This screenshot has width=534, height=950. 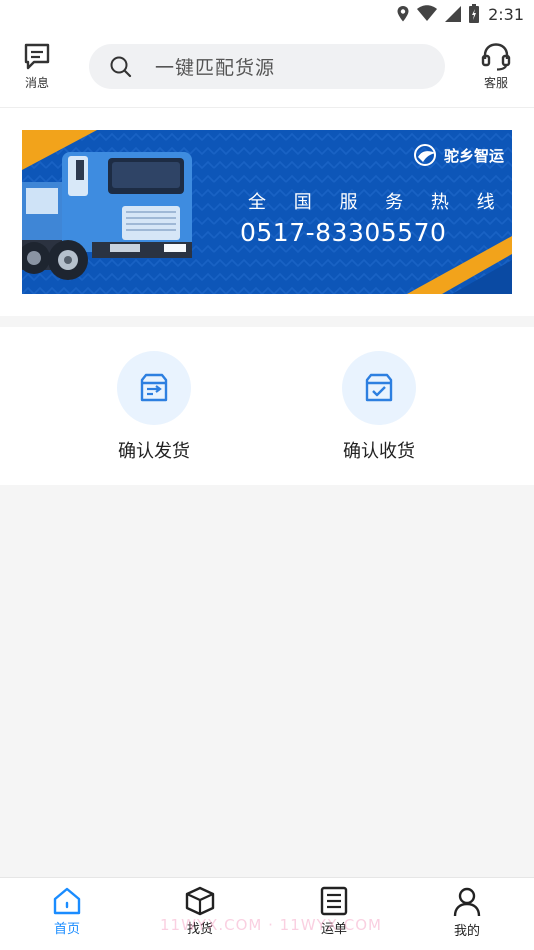 What do you see at coordinates (67, 901) in the screenshot?
I see `home-icon` at bounding box center [67, 901].